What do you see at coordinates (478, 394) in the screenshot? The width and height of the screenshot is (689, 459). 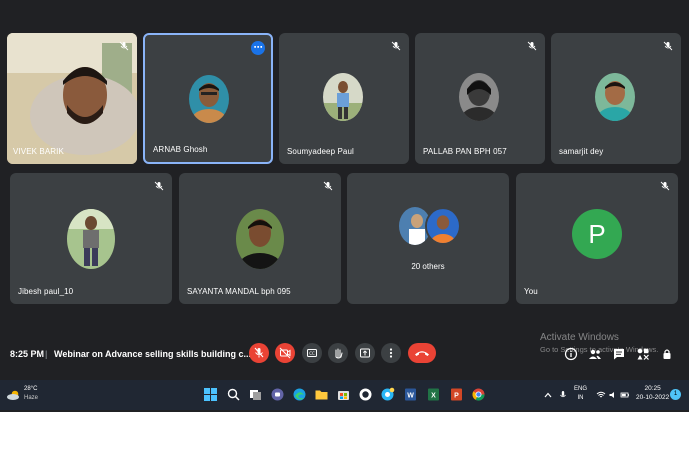 I see `chrome-icon` at bounding box center [478, 394].